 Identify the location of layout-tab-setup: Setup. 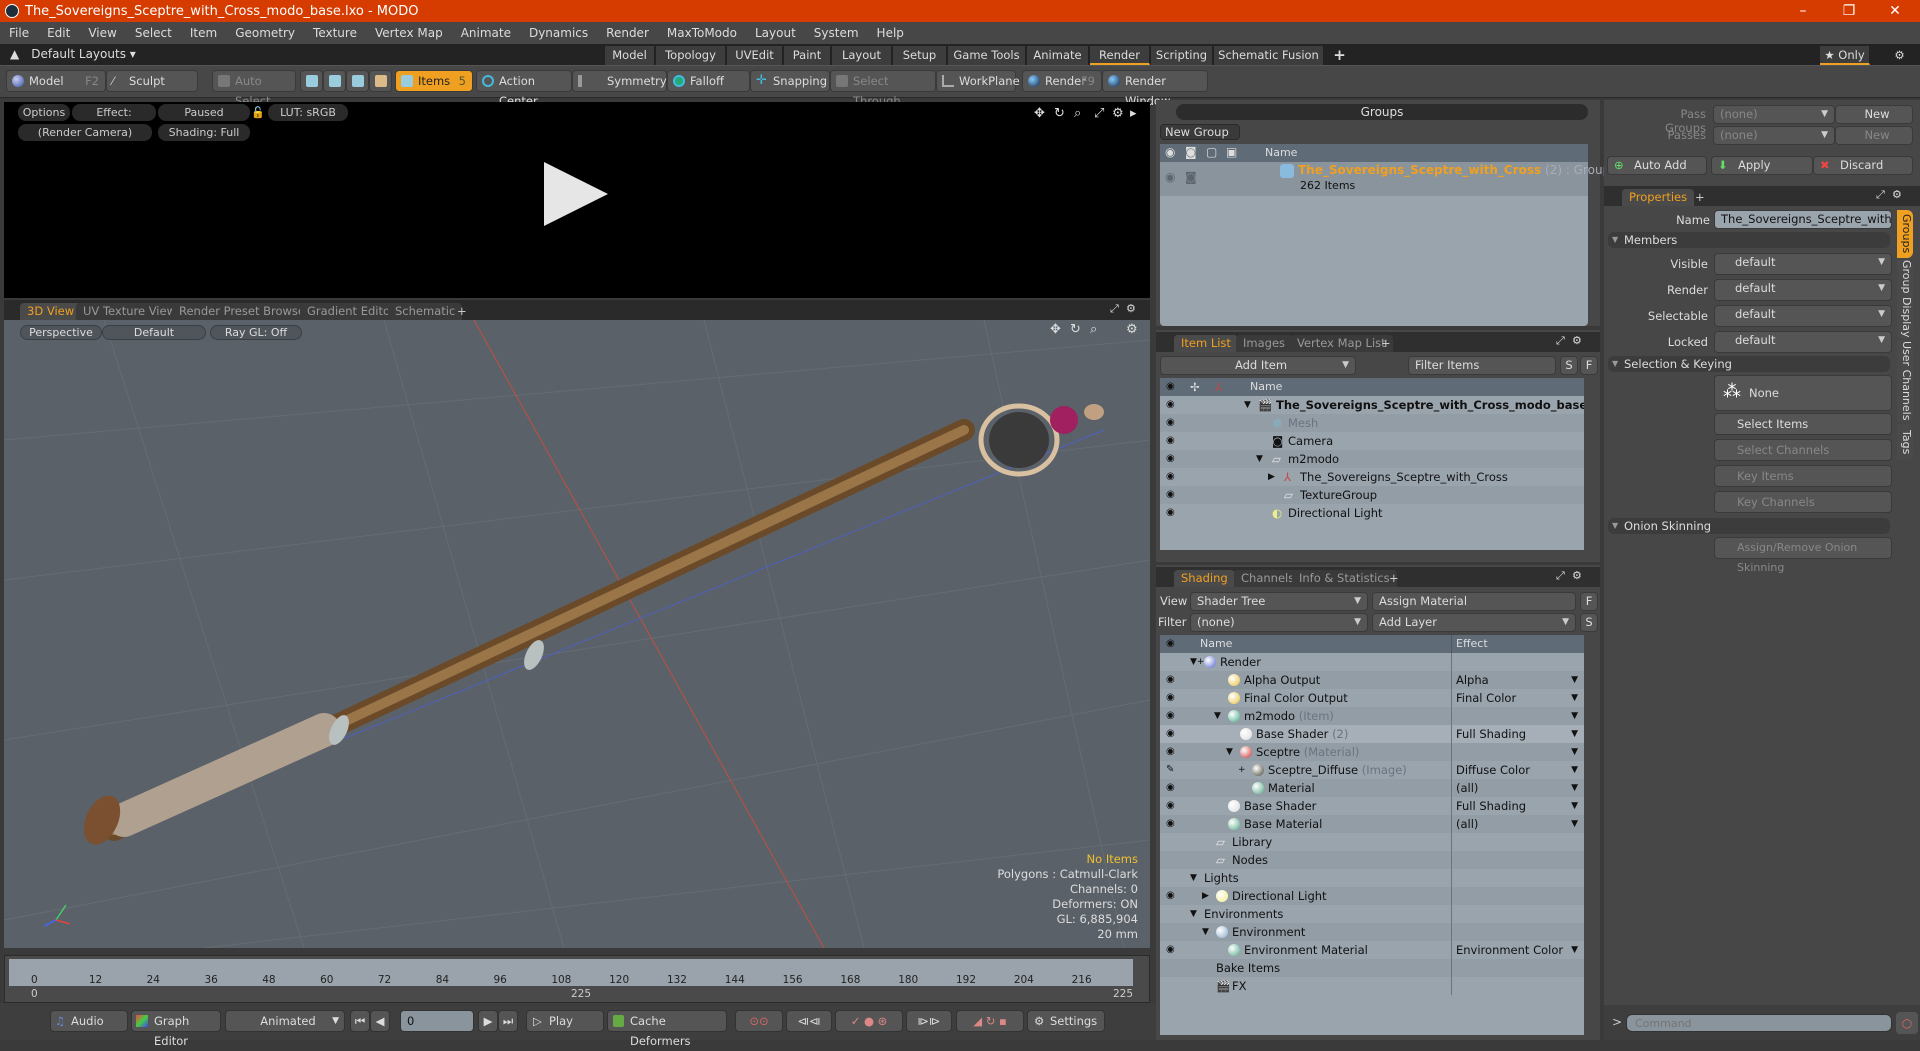
(920, 55).